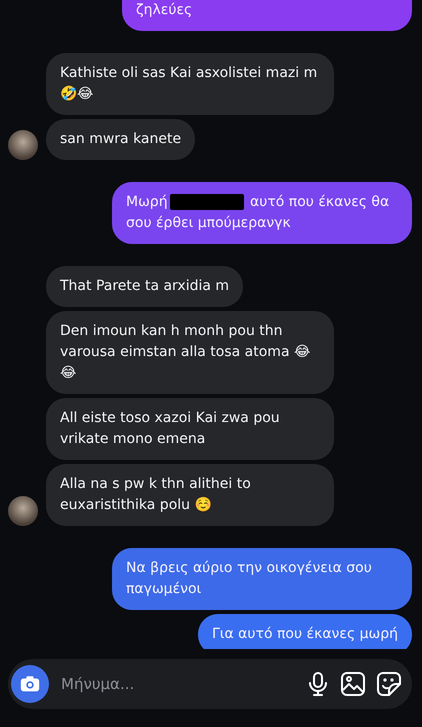  Describe the element at coordinates (262, 579) in the screenshot. I see `message-bubble: Να βρεις αύριο την οικογένεια σου παγωμένοι` at that location.